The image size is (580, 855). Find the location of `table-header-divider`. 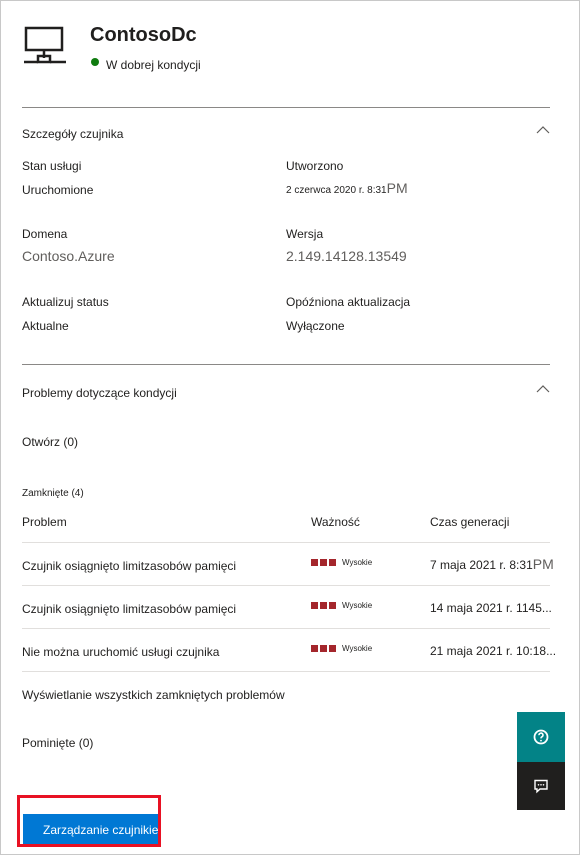

table-header-divider is located at coordinates (286, 542).